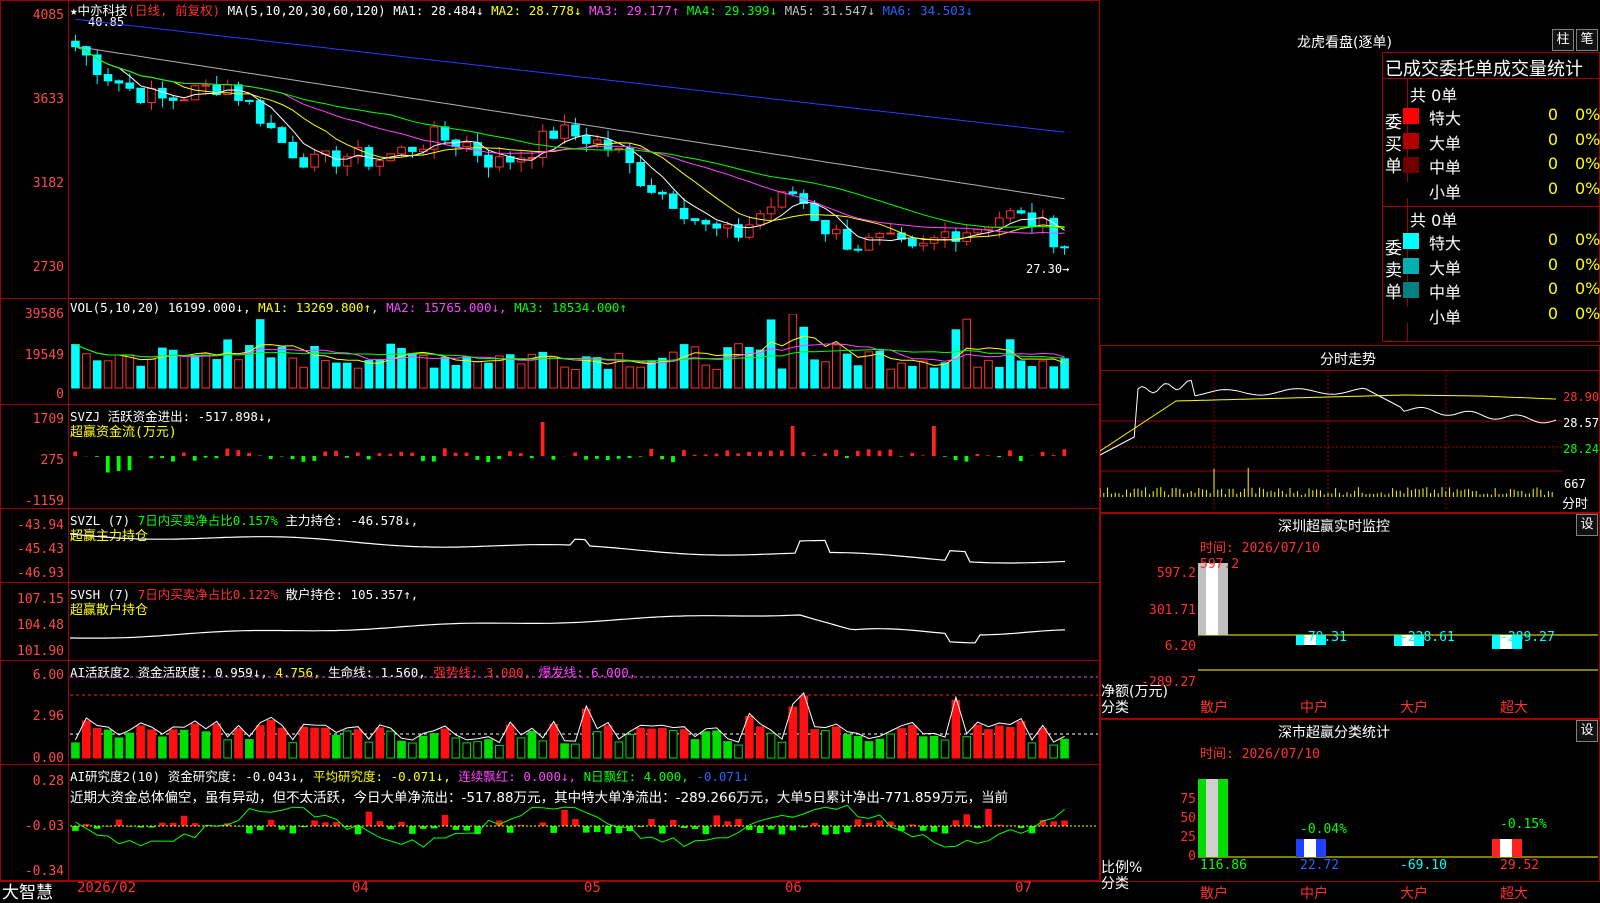 Image resolution: width=1600 pixels, height=903 pixels. Describe the element at coordinates (584, 553) in the screenshot. I see `main-force-position-chart` at that location.